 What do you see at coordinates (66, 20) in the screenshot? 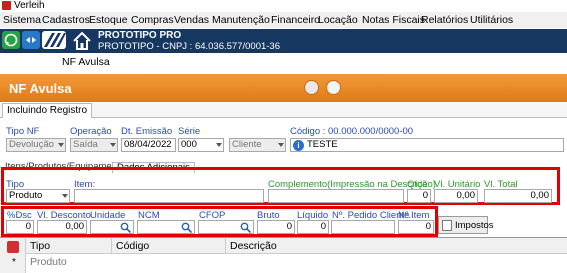
I see `menu-cadastros: Cadastros` at bounding box center [66, 20].